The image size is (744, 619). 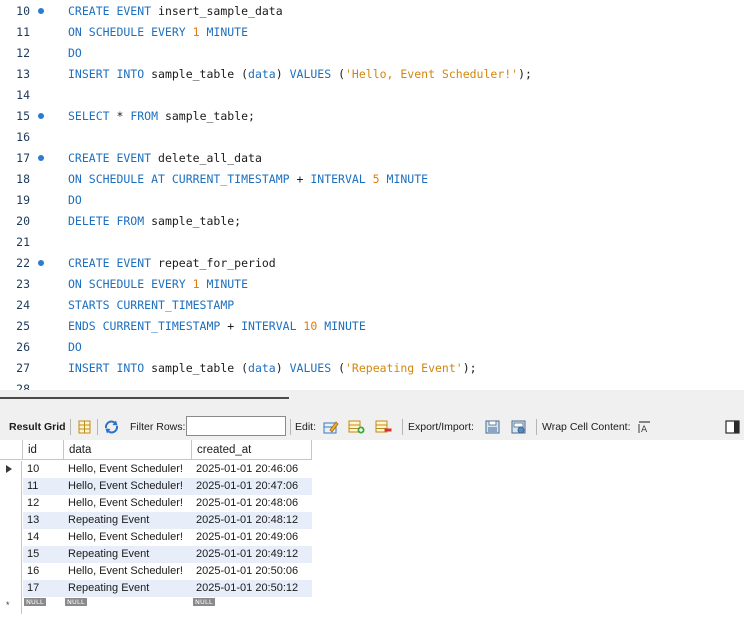 I want to click on export-icon, so click(x=492, y=427).